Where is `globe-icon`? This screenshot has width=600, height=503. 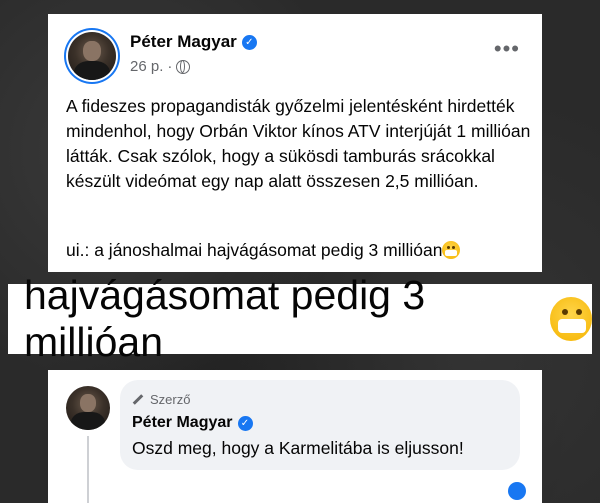 globe-icon is located at coordinates (183, 66).